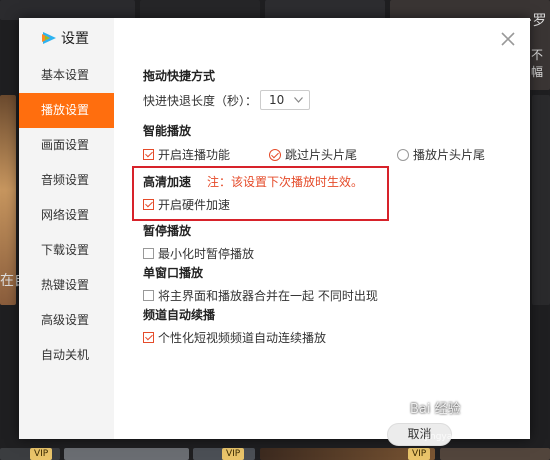  Describe the element at coordinates (66, 75) in the screenshot. I see `sidebar-item-basic: 基本设置` at that location.